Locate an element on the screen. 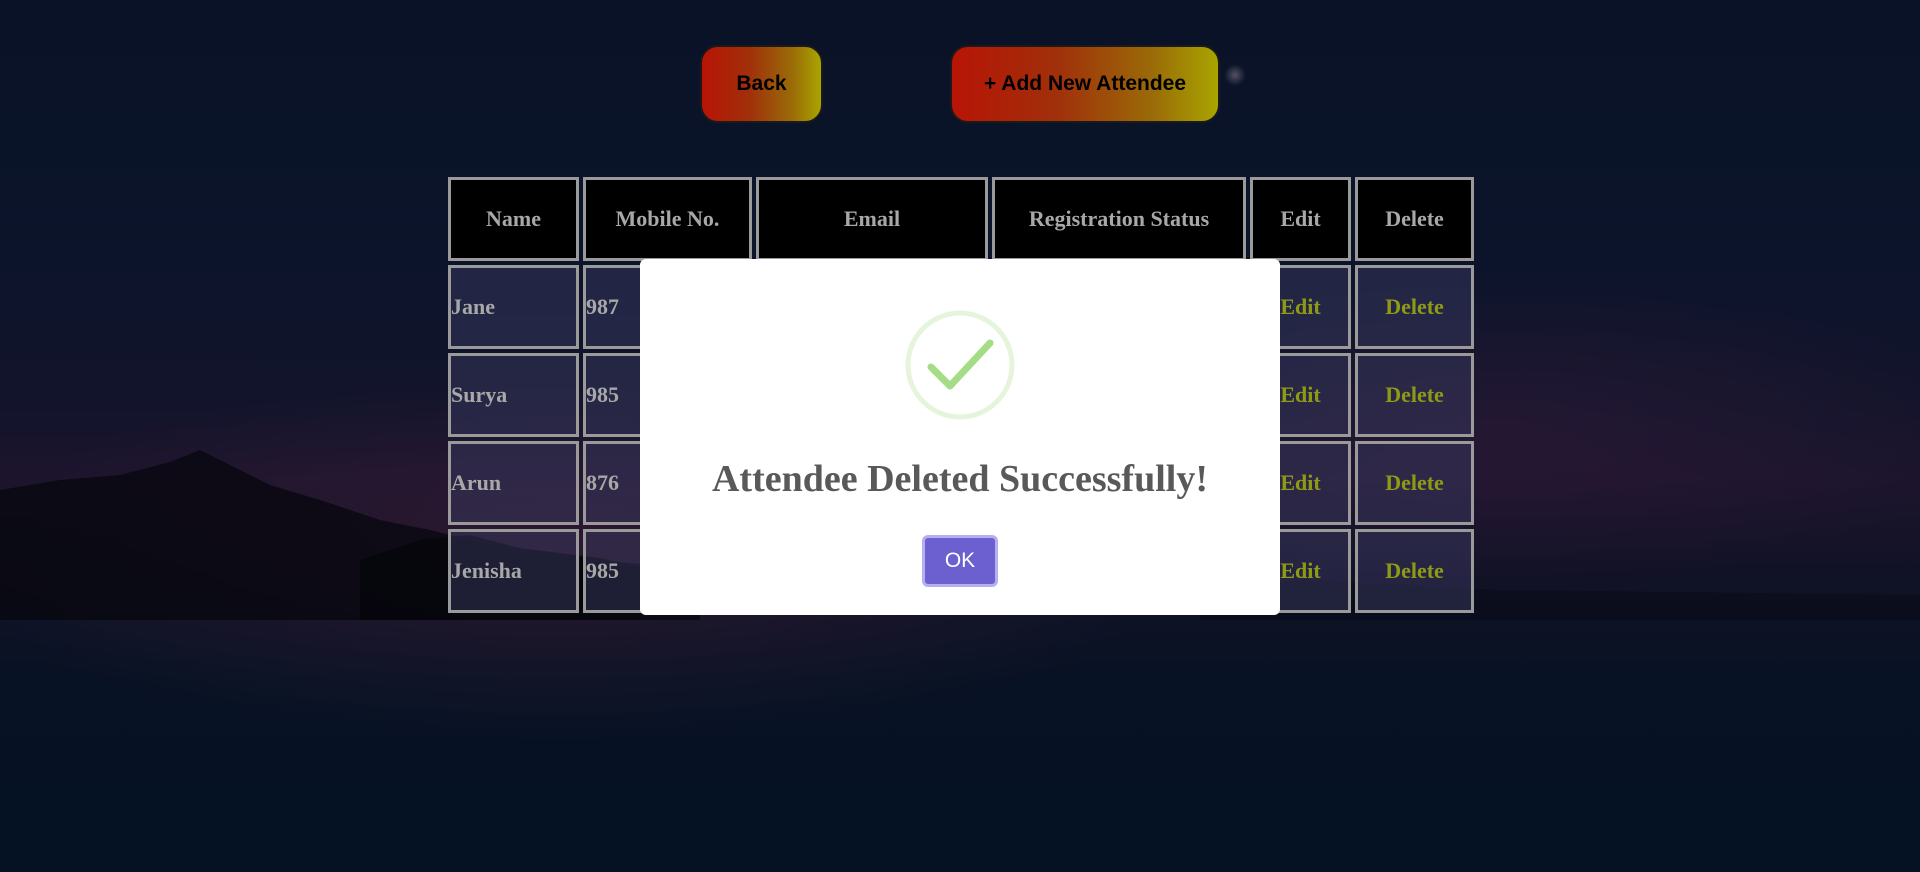  back-button: Back is located at coordinates (761, 84).